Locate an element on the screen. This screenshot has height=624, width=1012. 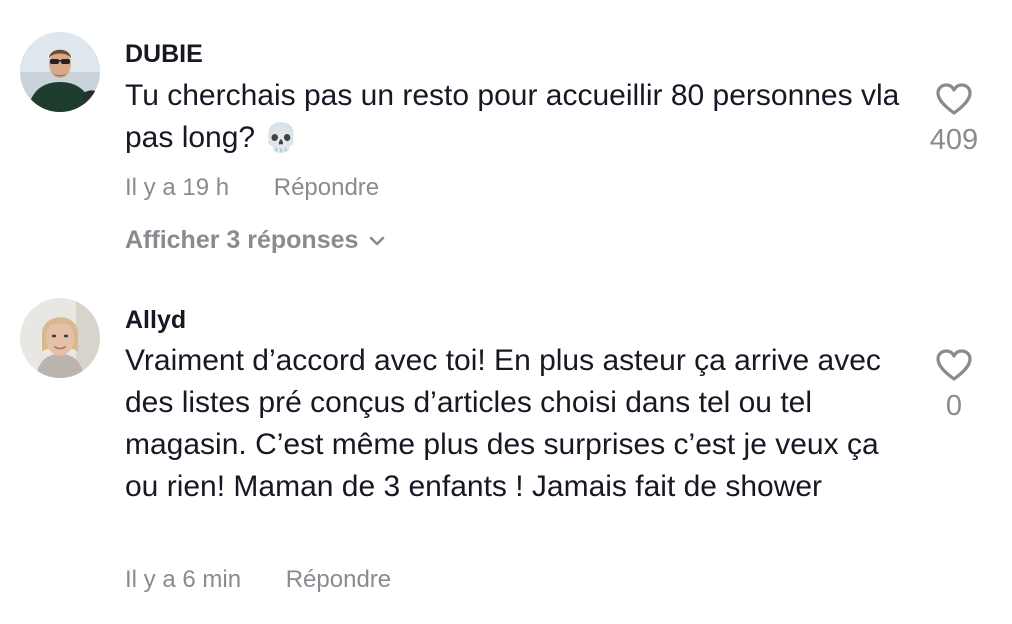
comment-meta: Il y a 6 min Répondre is located at coordinates (258, 580).